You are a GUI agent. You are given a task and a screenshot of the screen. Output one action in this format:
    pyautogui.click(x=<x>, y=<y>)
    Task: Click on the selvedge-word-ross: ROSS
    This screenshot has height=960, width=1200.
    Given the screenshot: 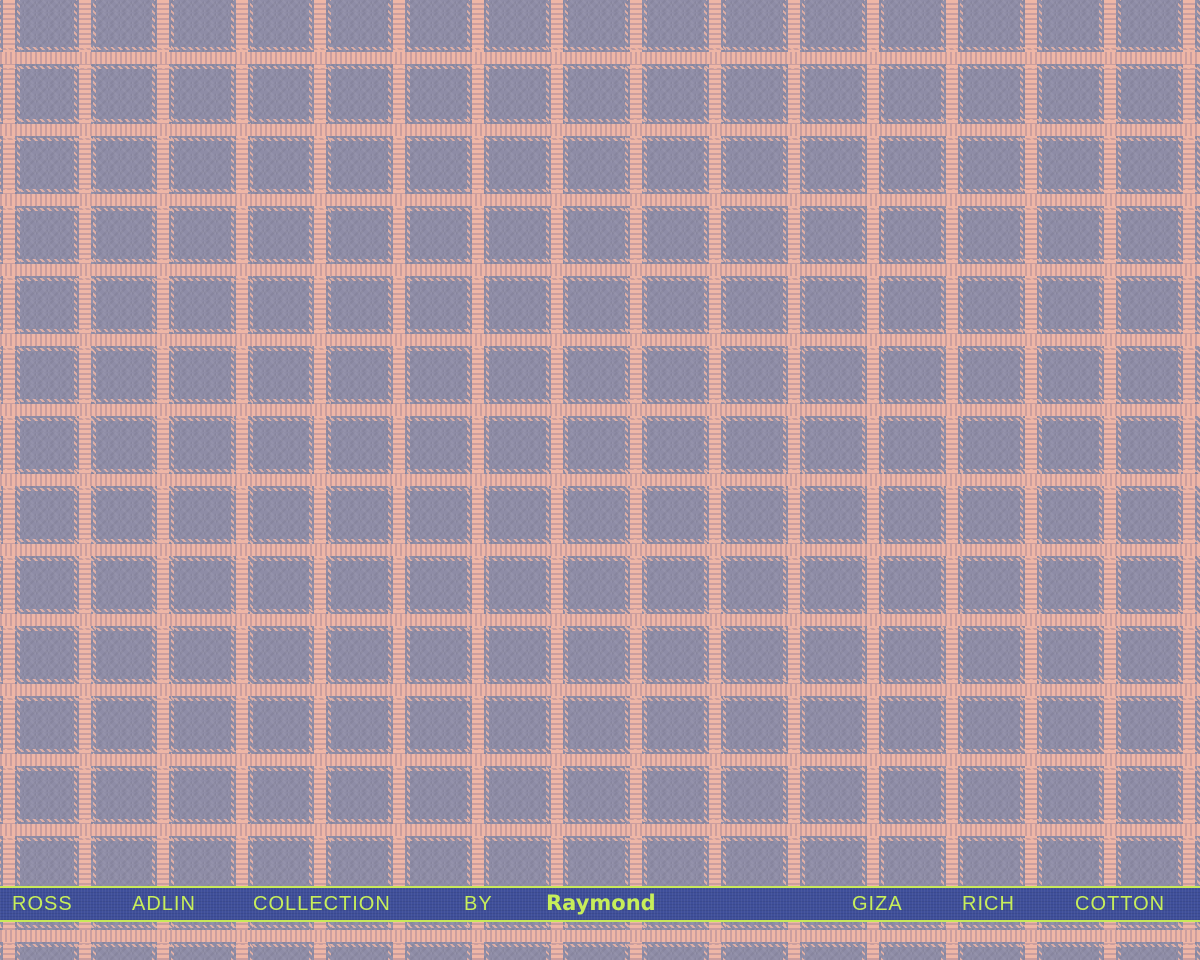 What is the action you would take?
    pyautogui.click(x=42, y=904)
    